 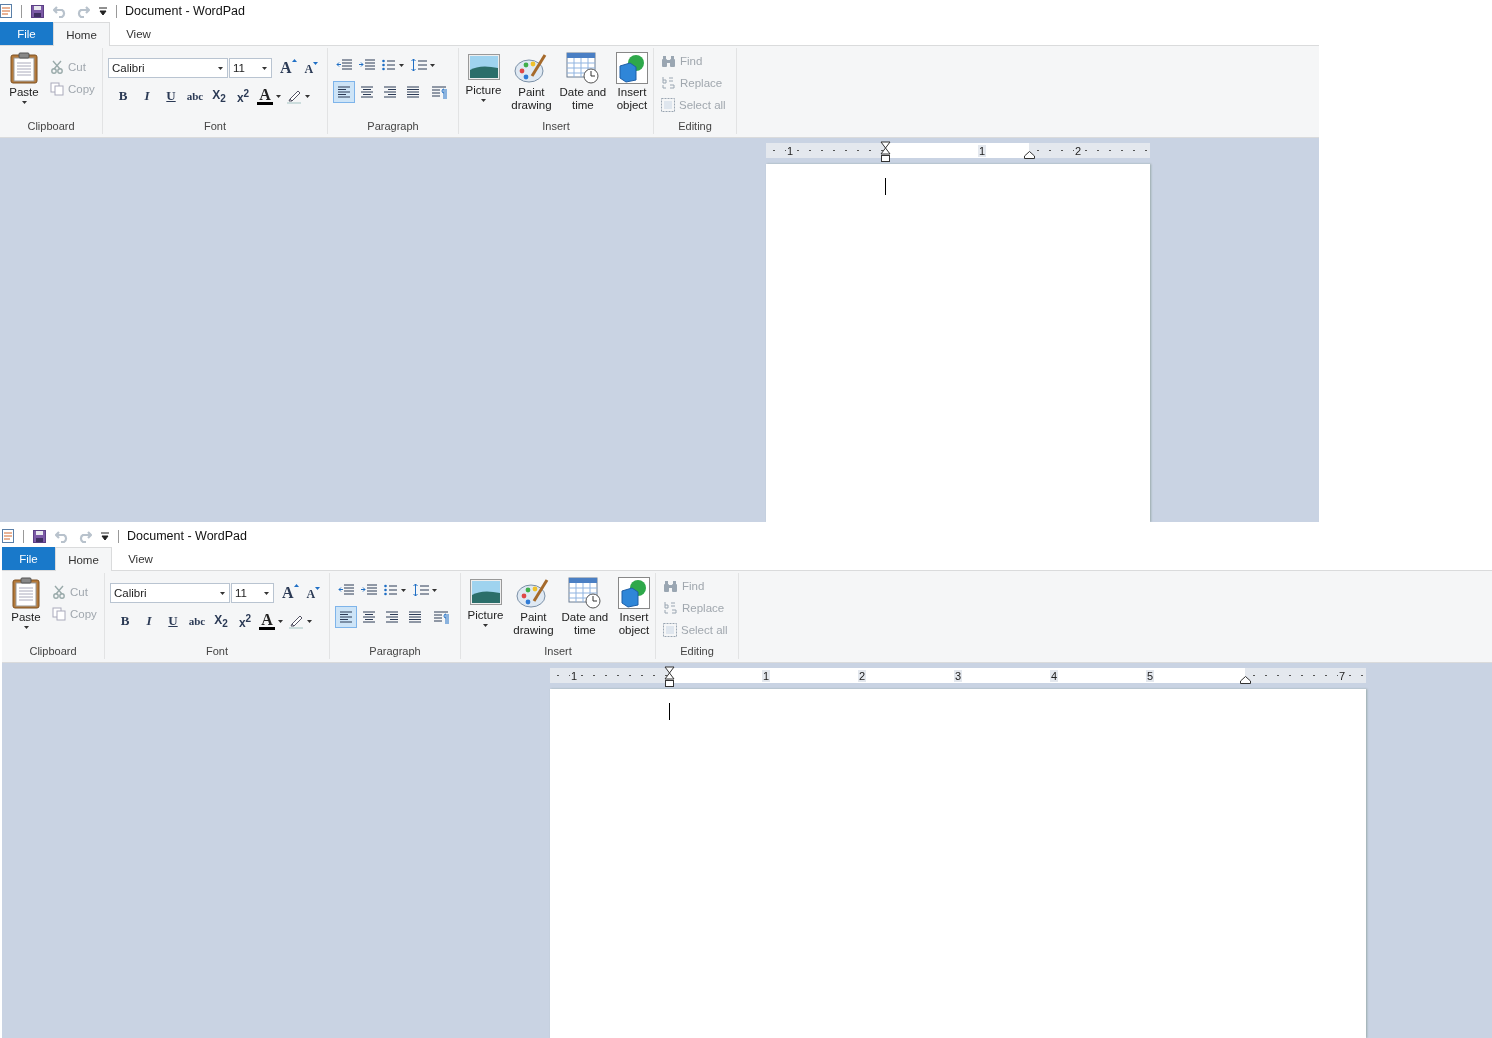 I want to click on palette-icon, so click(x=533, y=593).